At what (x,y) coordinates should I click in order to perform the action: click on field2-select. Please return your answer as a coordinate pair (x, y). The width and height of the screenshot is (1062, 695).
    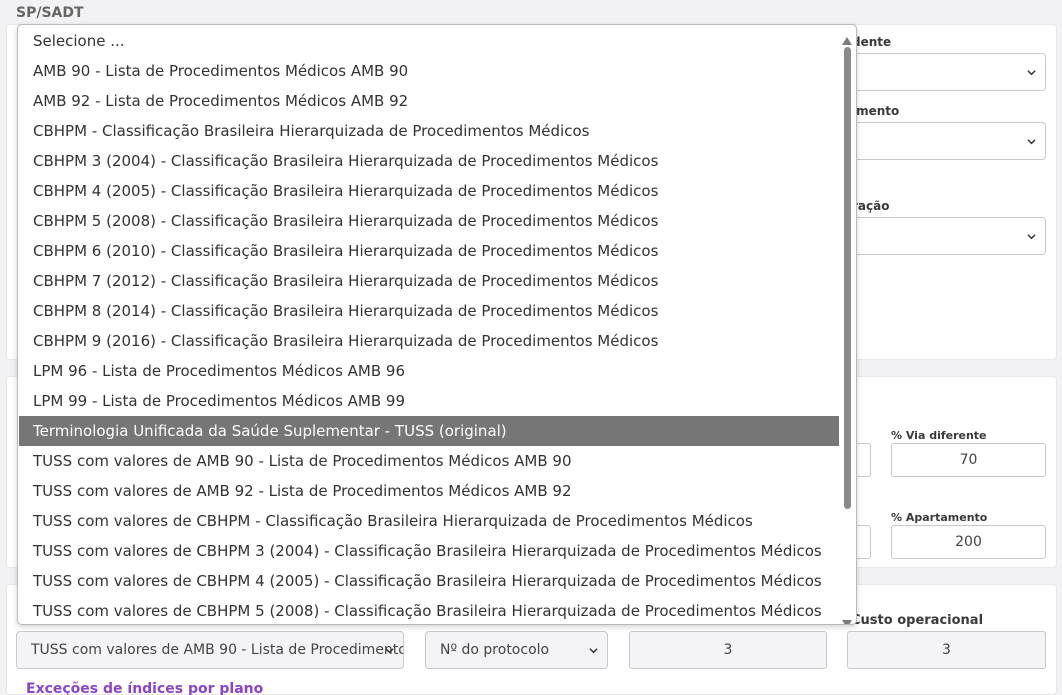
    Looking at the image, I should click on (943, 141).